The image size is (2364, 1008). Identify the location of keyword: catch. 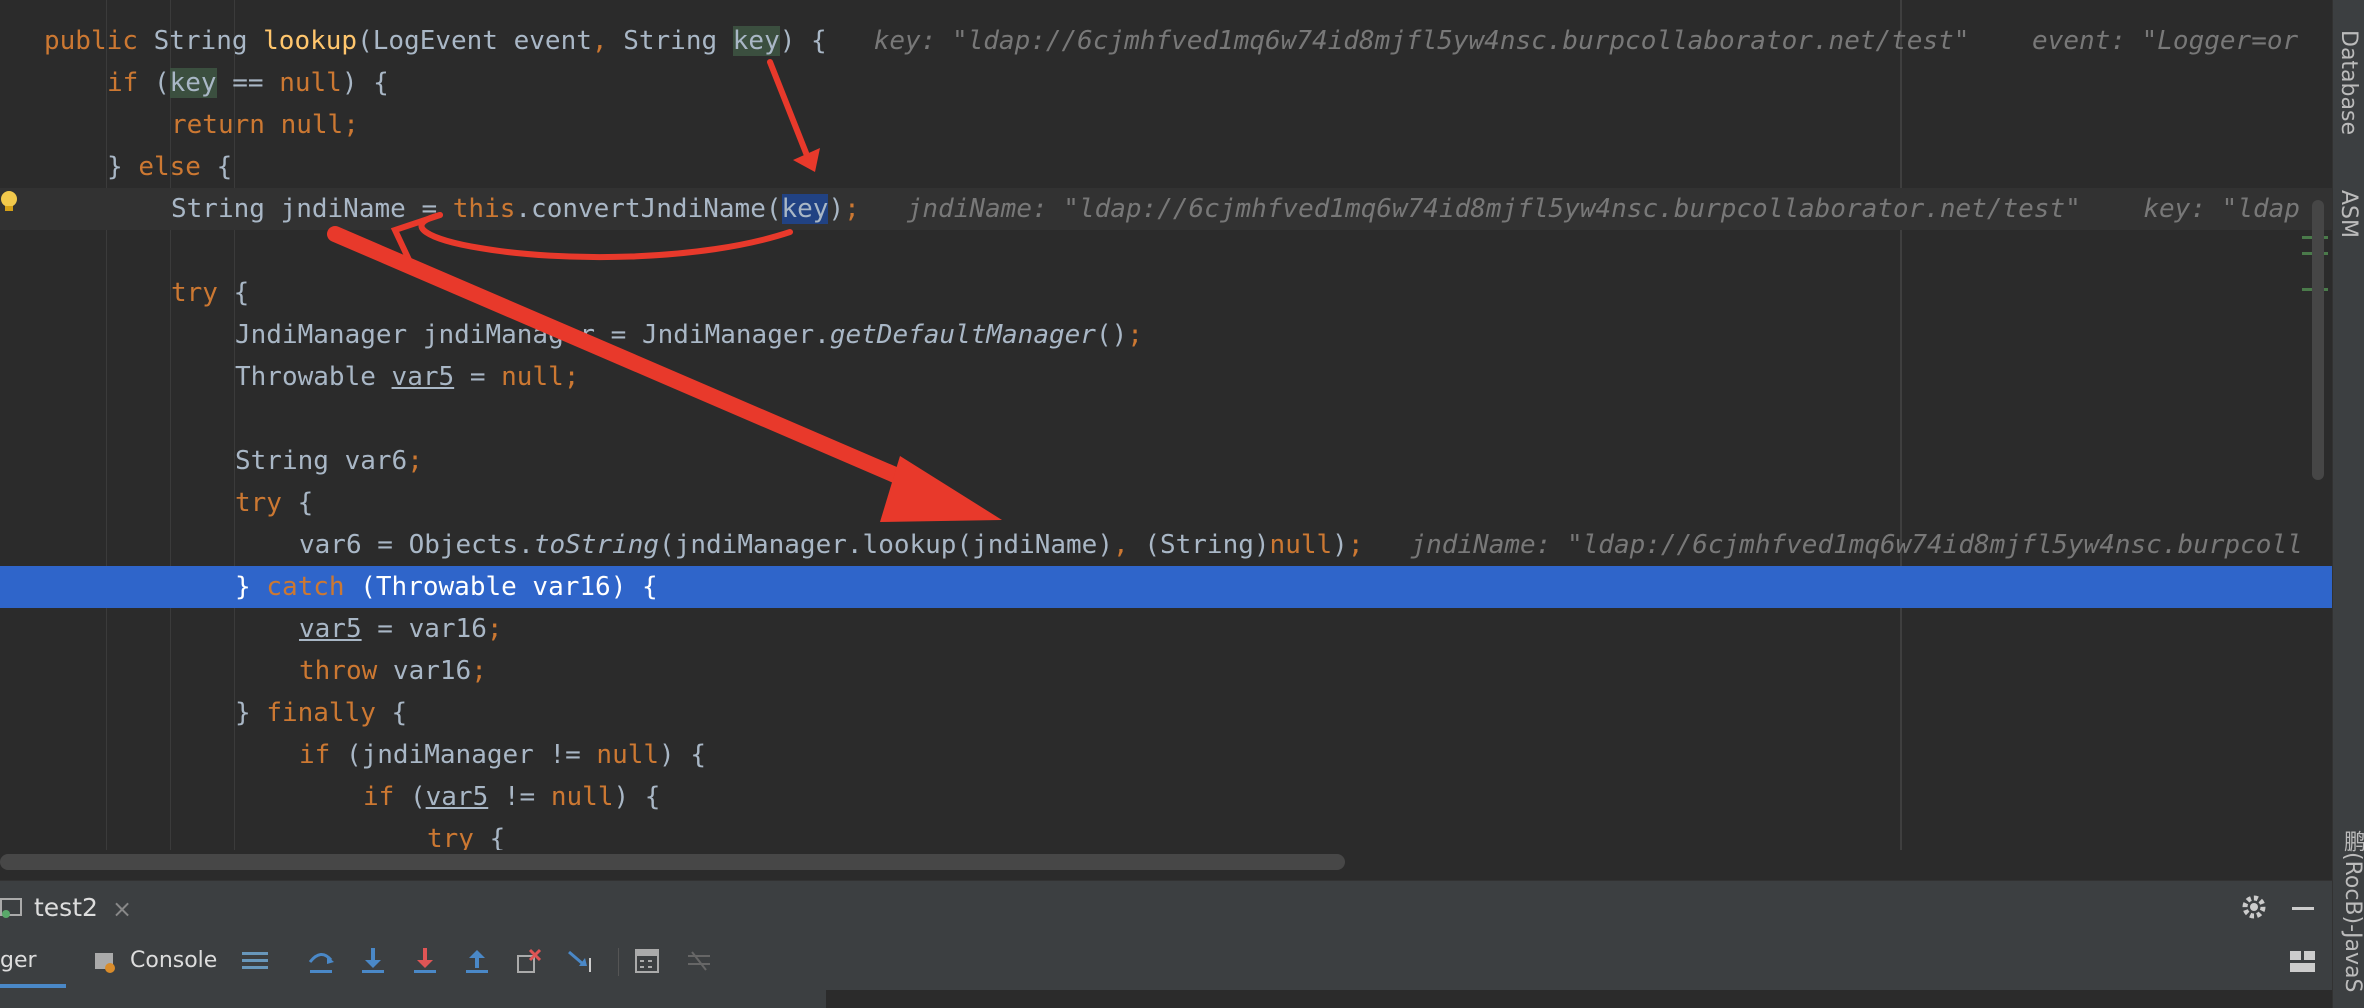
(305, 587).